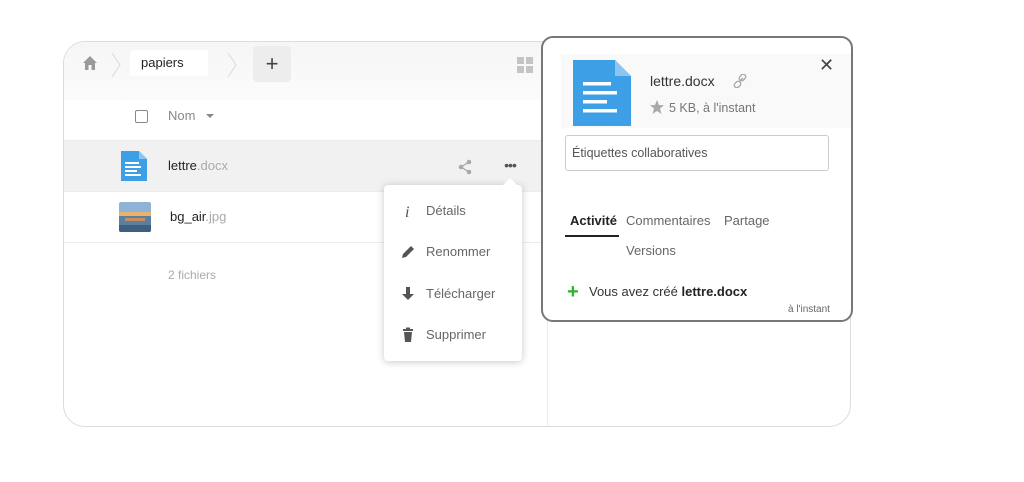 The height and width of the screenshot is (482, 1024). I want to click on activity-entry: Vous avez créé lettre.docx, so click(668, 291).